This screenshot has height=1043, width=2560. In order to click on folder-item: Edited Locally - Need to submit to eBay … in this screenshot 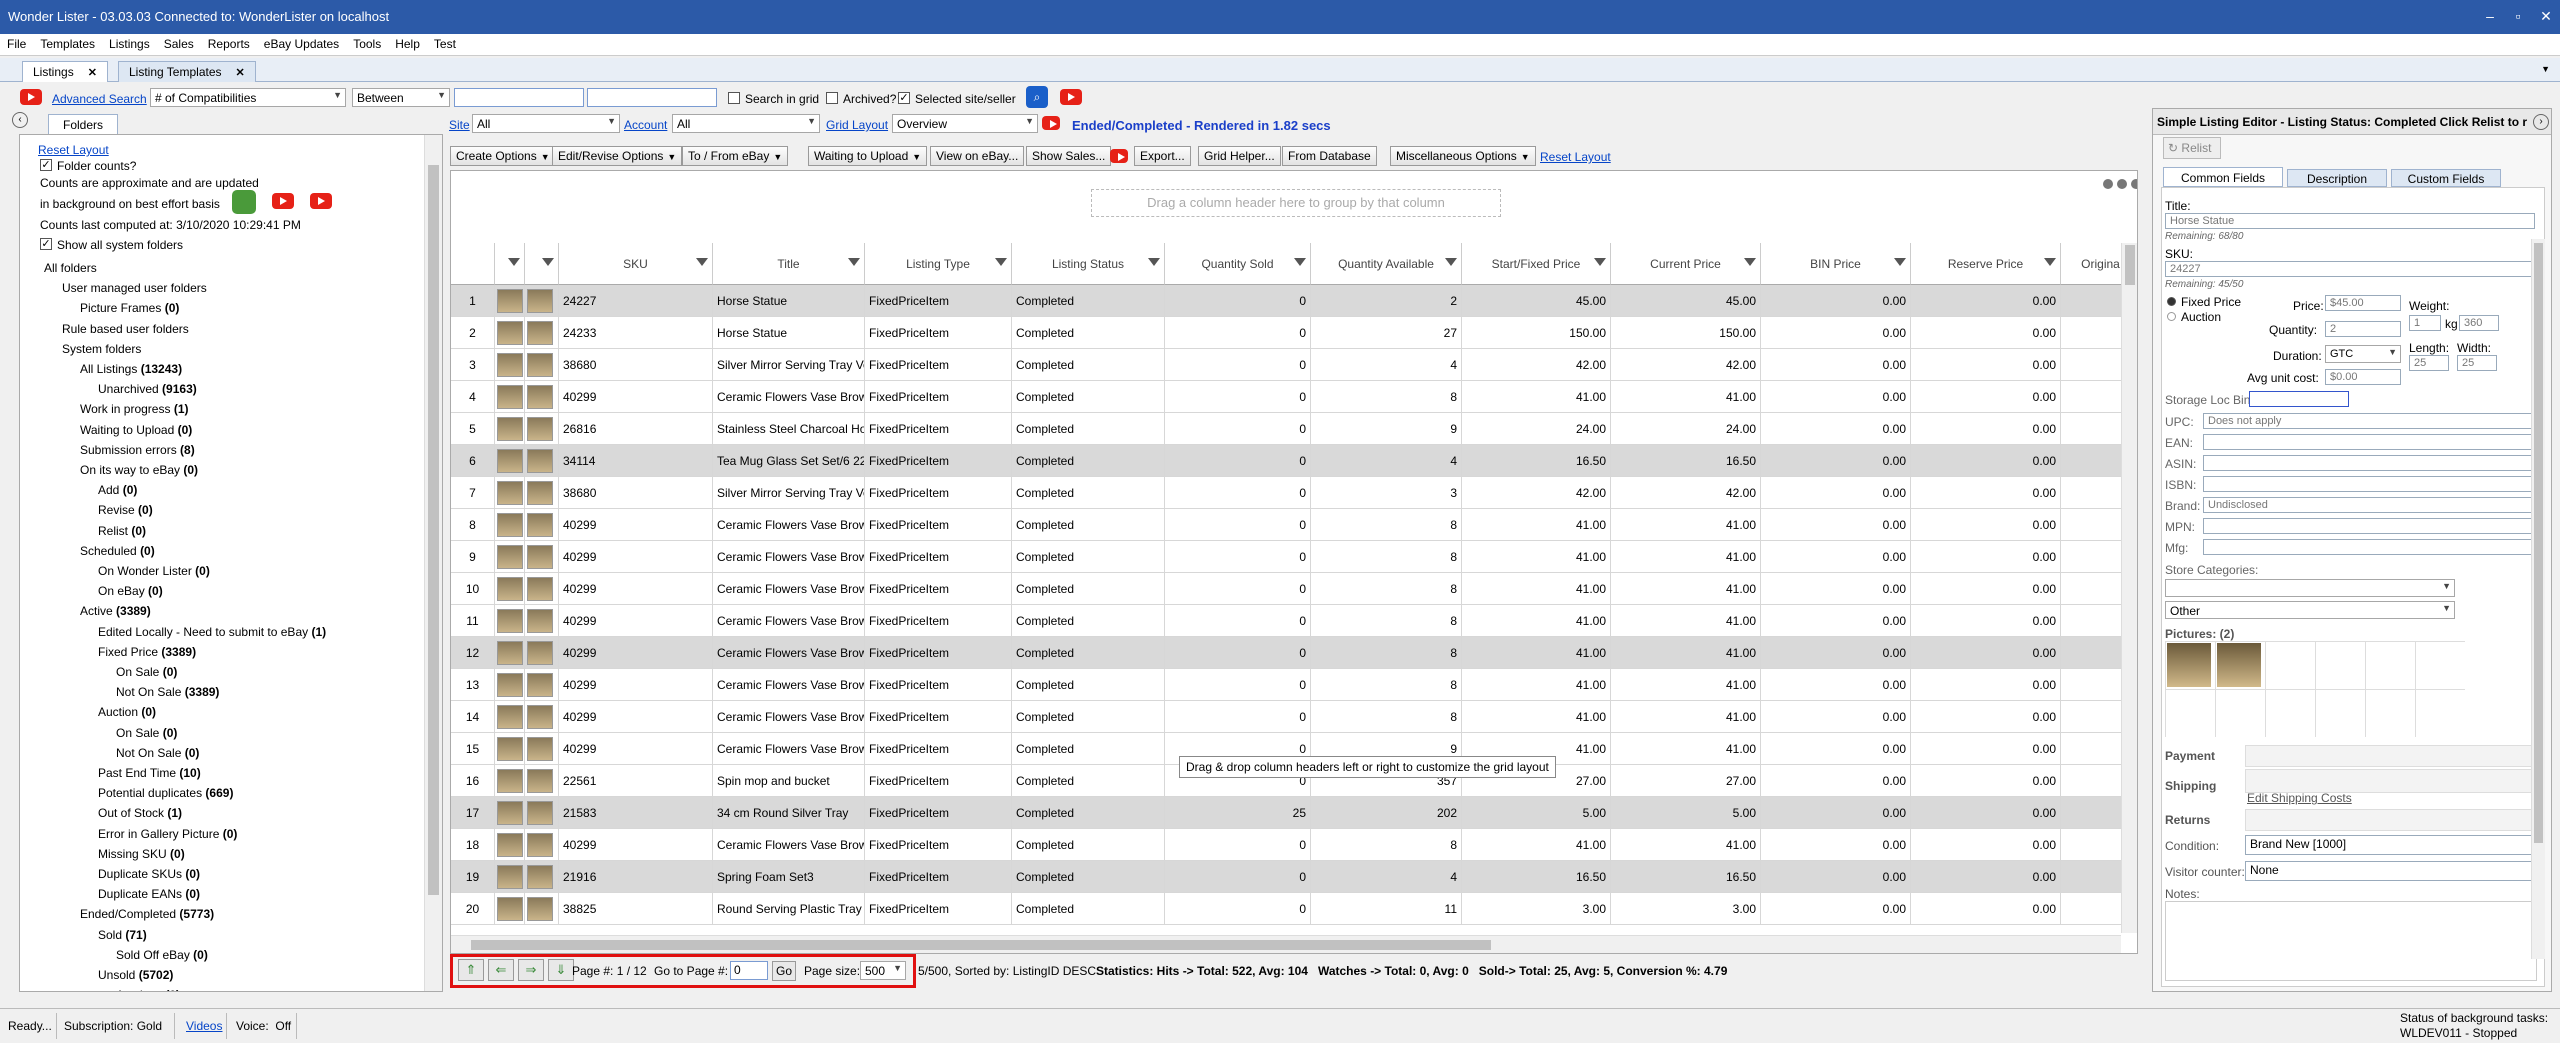, I will do `click(212, 632)`.